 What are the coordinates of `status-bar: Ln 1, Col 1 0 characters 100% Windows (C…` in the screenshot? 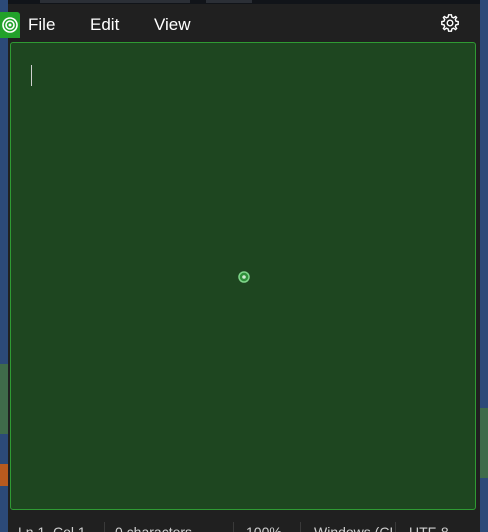 It's located at (244, 523).